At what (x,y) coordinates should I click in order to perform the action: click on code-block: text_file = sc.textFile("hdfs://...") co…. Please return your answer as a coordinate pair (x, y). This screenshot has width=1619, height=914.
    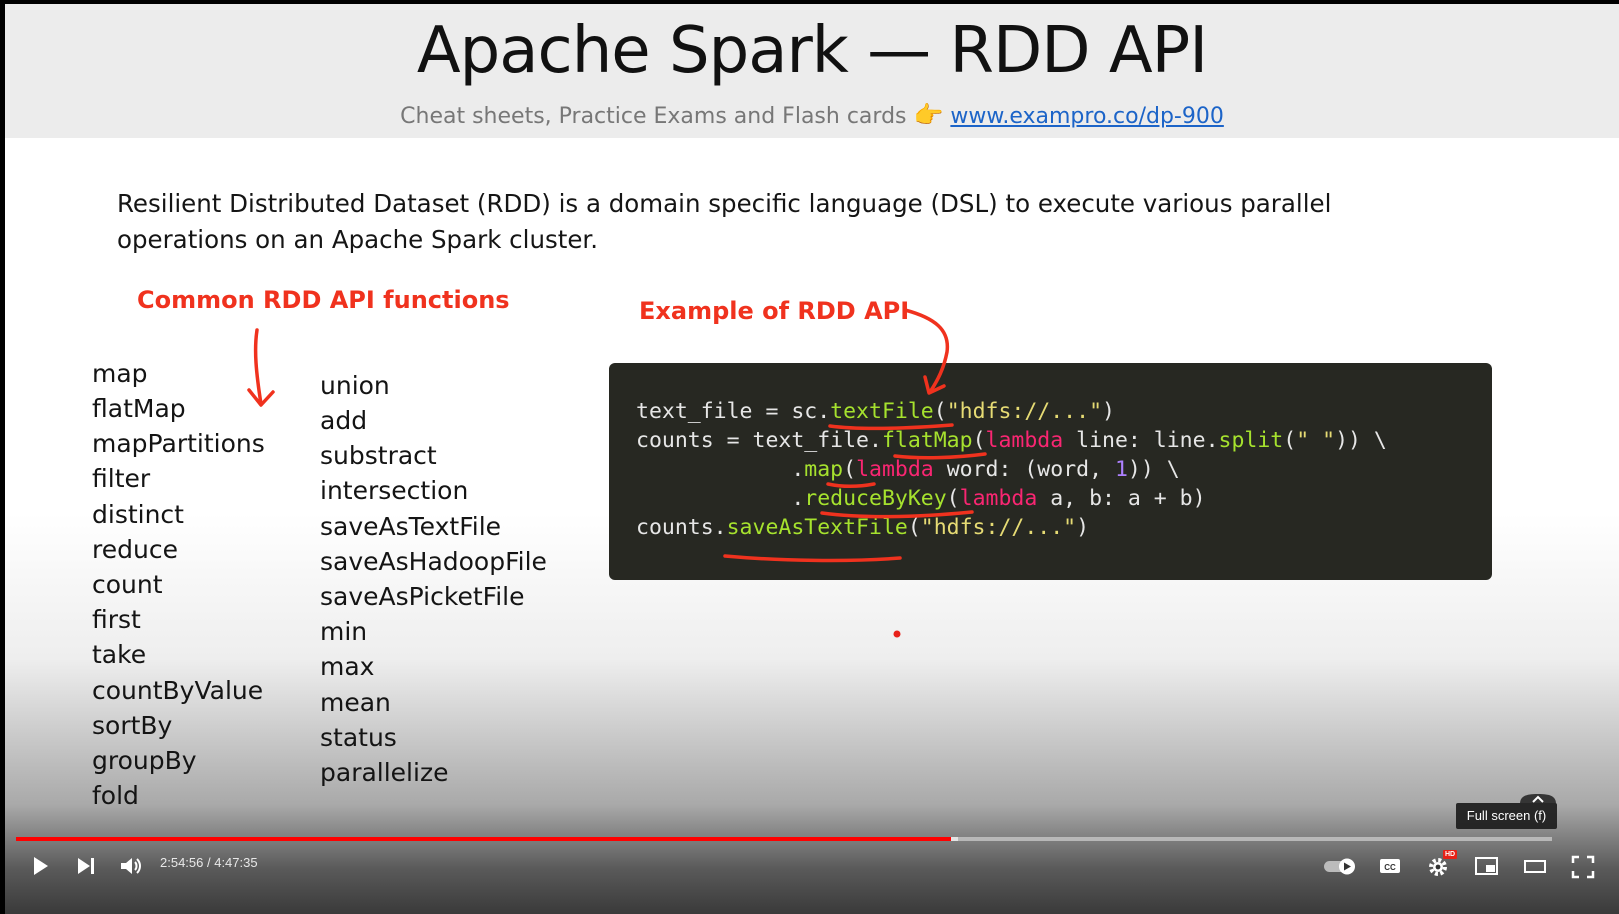
    Looking at the image, I should click on (1050, 471).